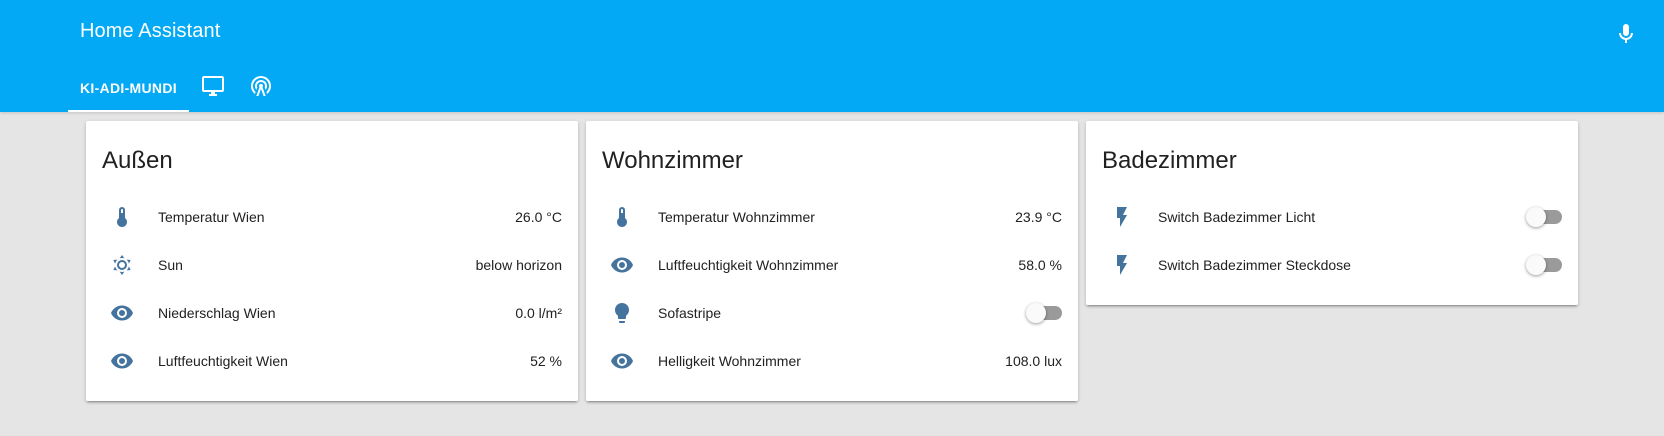 This screenshot has height=436, width=1664. What do you see at coordinates (832, 361) in the screenshot?
I see `entity-row-helligkeit-wohnzimmer: Helligkeit Wohnzimmer 108.0 lux` at bounding box center [832, 361].